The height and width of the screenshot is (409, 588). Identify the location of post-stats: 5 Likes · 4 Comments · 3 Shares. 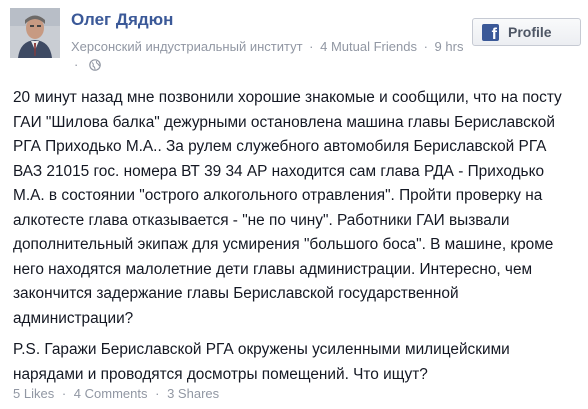
(116, 393).